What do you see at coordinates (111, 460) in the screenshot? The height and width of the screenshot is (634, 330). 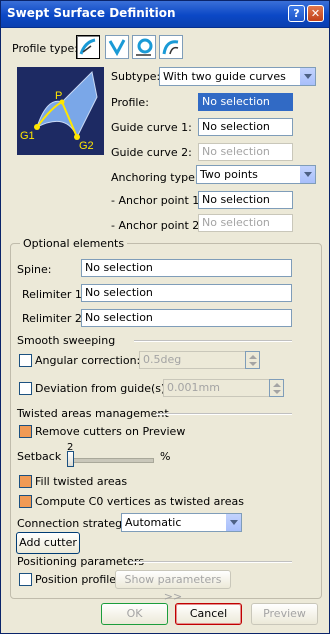 I see `setback-slider-track` at bounding box center [111, 460].